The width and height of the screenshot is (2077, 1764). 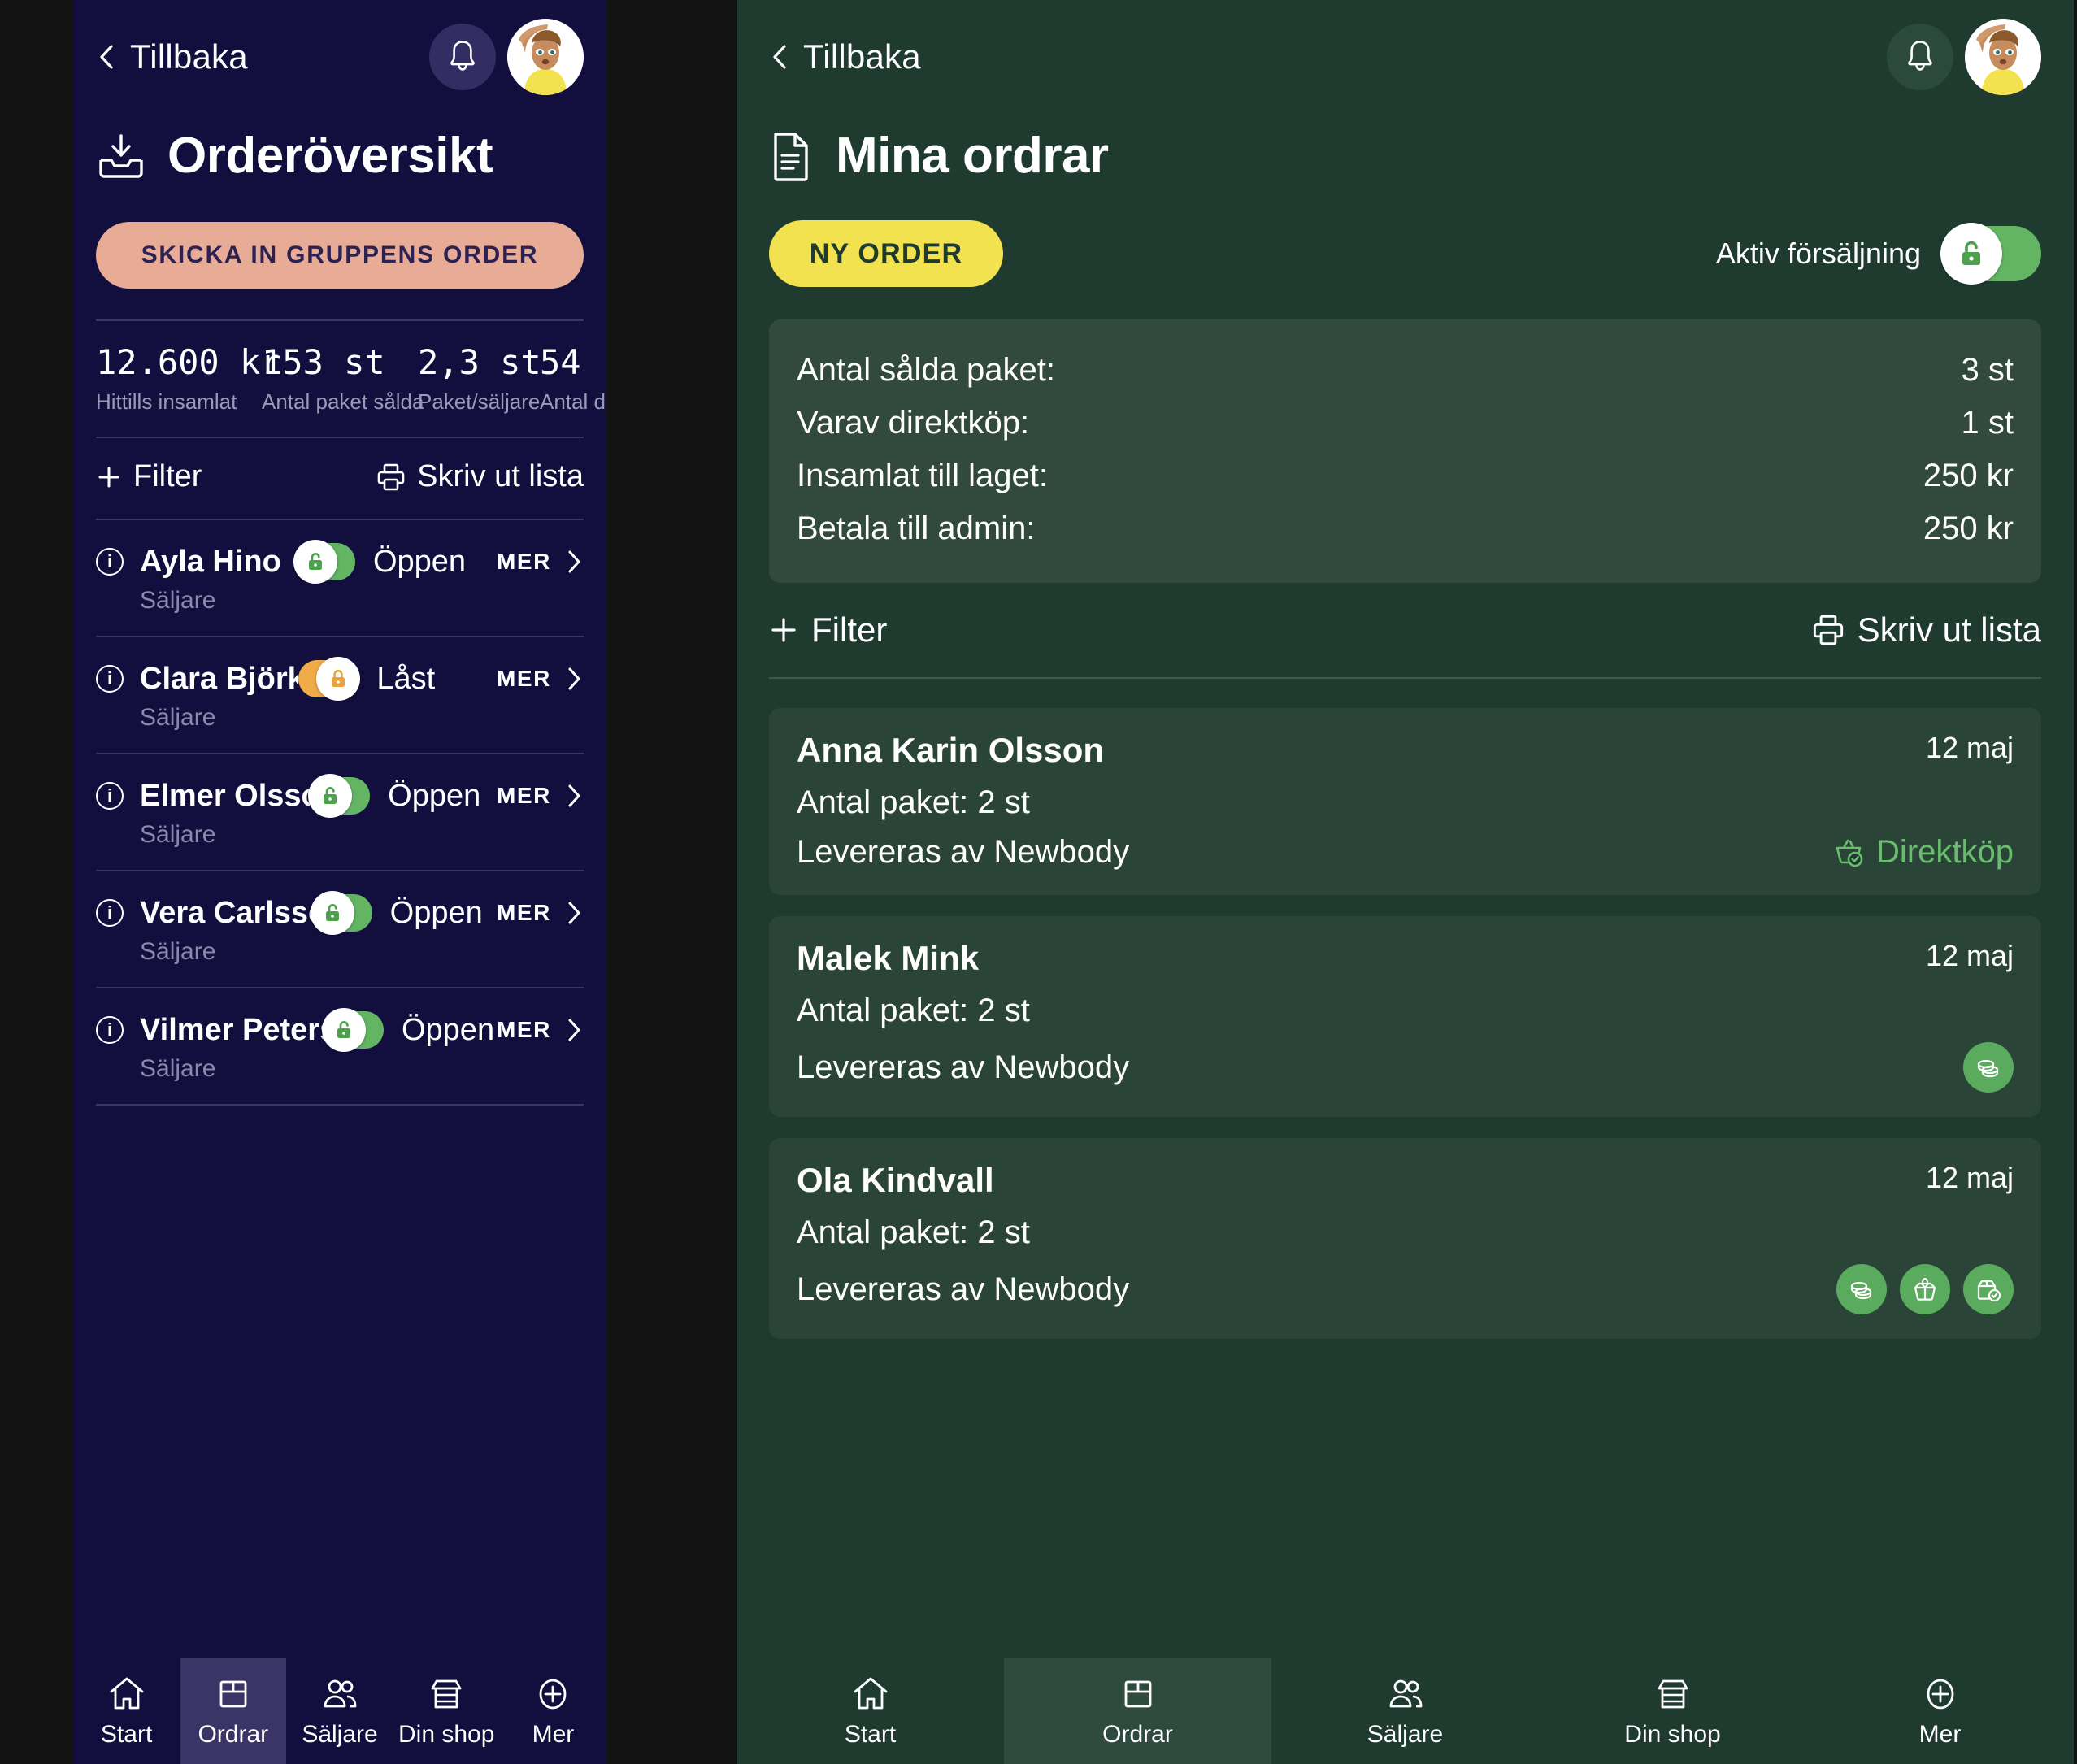 What do you see at coordinates (109, 477) in the screenshot?
I see `plus-icon` at bounding box center [109, 477].